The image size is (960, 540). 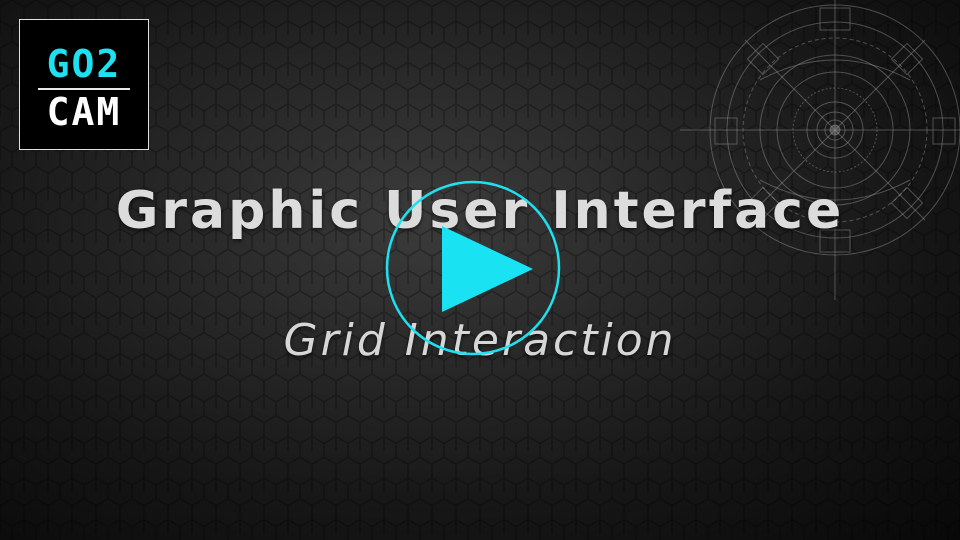 I want to click on go2cam-logo: GO2 CAM, so click(x=84, y=84).